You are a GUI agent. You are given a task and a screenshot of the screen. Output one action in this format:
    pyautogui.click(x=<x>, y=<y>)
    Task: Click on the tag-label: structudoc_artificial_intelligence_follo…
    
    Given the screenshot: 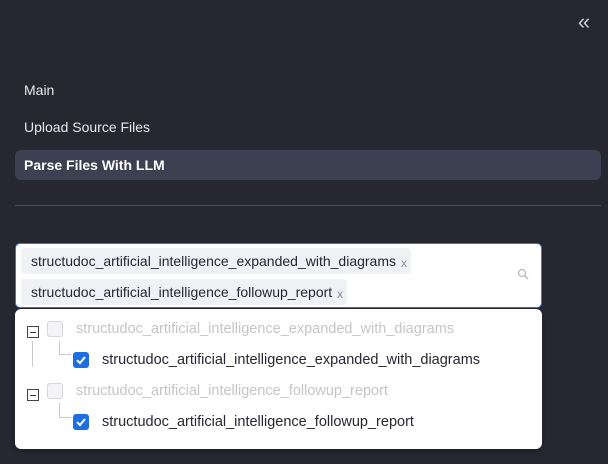 What is the action you would take?
    pyautogui.click(x=182, y=292)
    